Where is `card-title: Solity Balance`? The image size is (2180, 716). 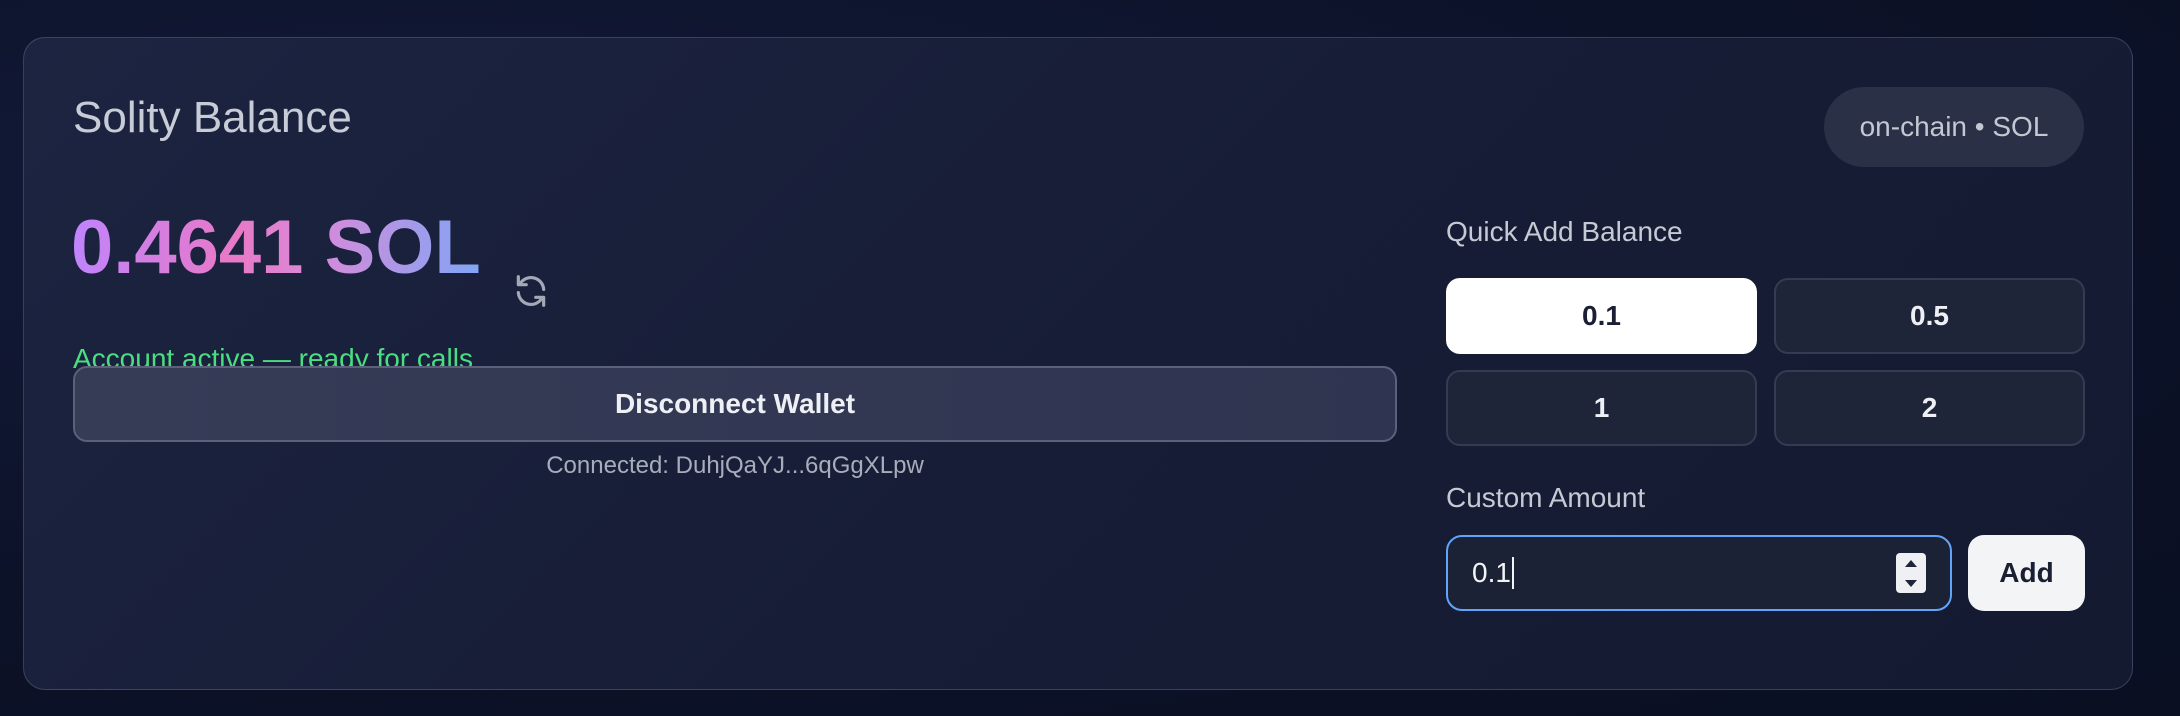 card-title: Solity Balance is located at coordinates (212, 117).